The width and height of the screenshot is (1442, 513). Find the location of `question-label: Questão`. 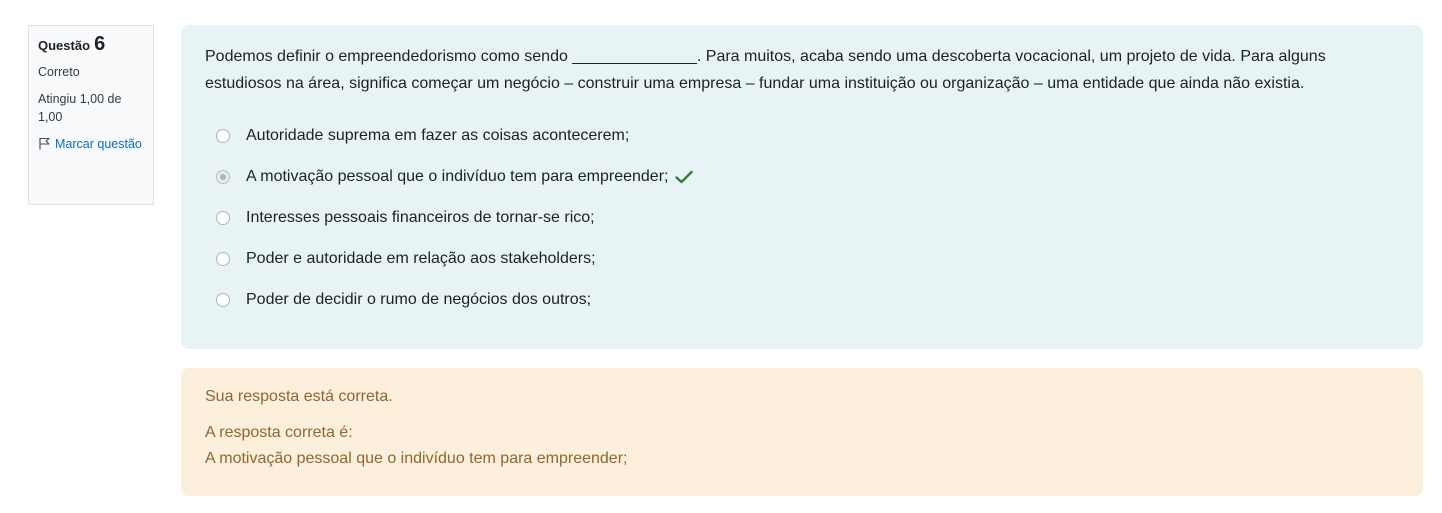

question-label: Questão is located at coordinates (64, 45).